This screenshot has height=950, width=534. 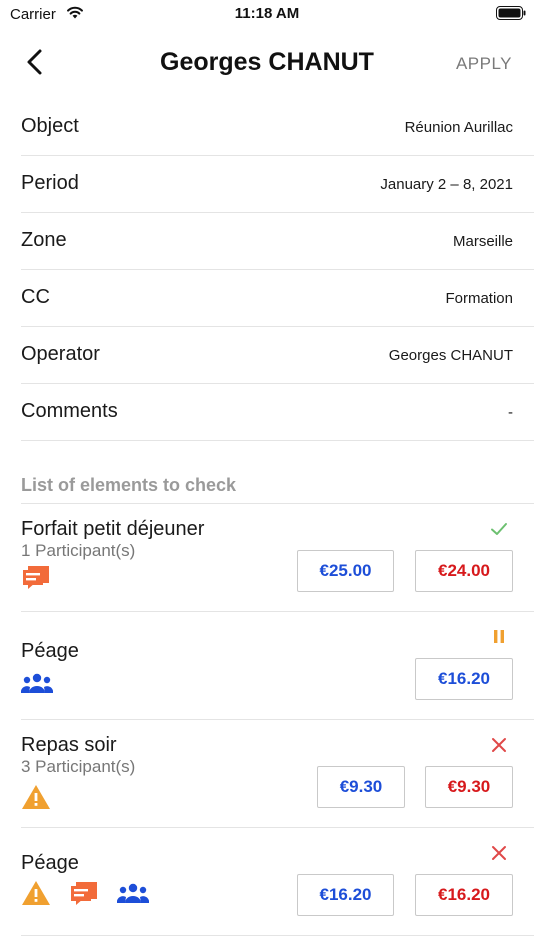 What do you see at coordinates (129, 485) in the screenshot?
I see `section-title: List of elements to check` at bounding box center [129, 485].